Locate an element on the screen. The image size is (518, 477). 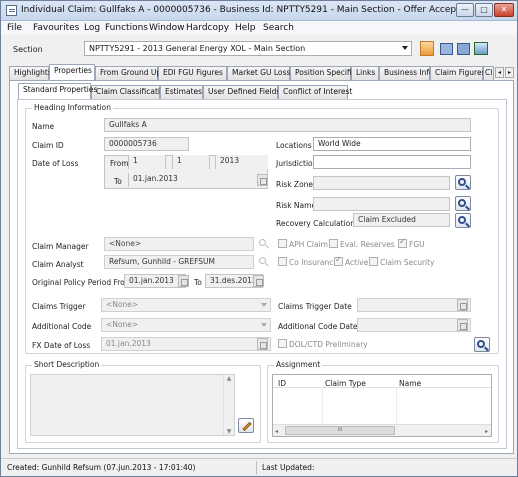
tab-claim-classification: Claim Classification is located at coordinates (130, 92).